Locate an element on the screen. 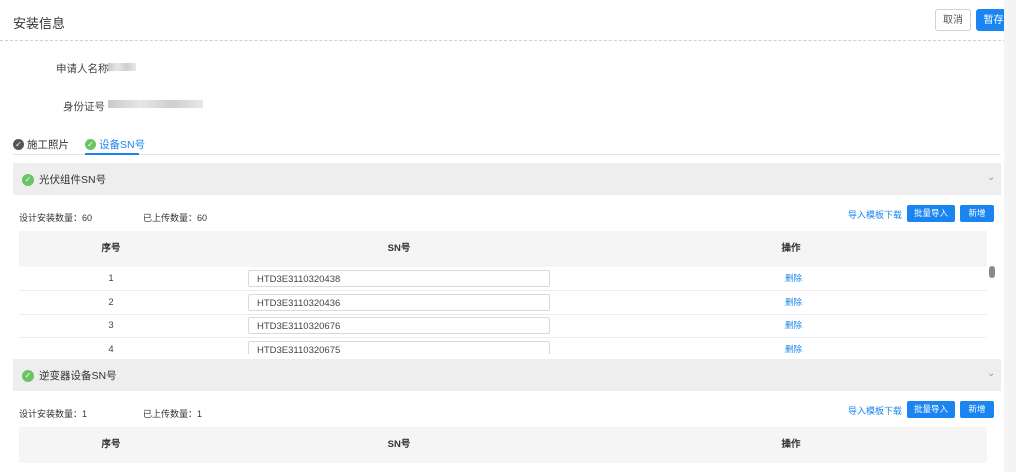  row-index: 4 is located at coordinates (111, 349).